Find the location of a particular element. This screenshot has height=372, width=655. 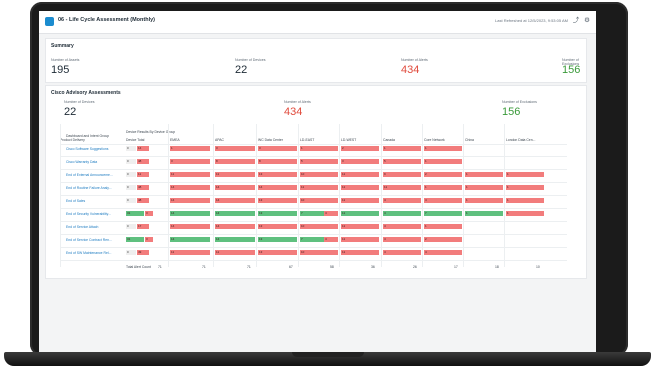

result-cell: 0 11 is located at coordinates (146, 174).